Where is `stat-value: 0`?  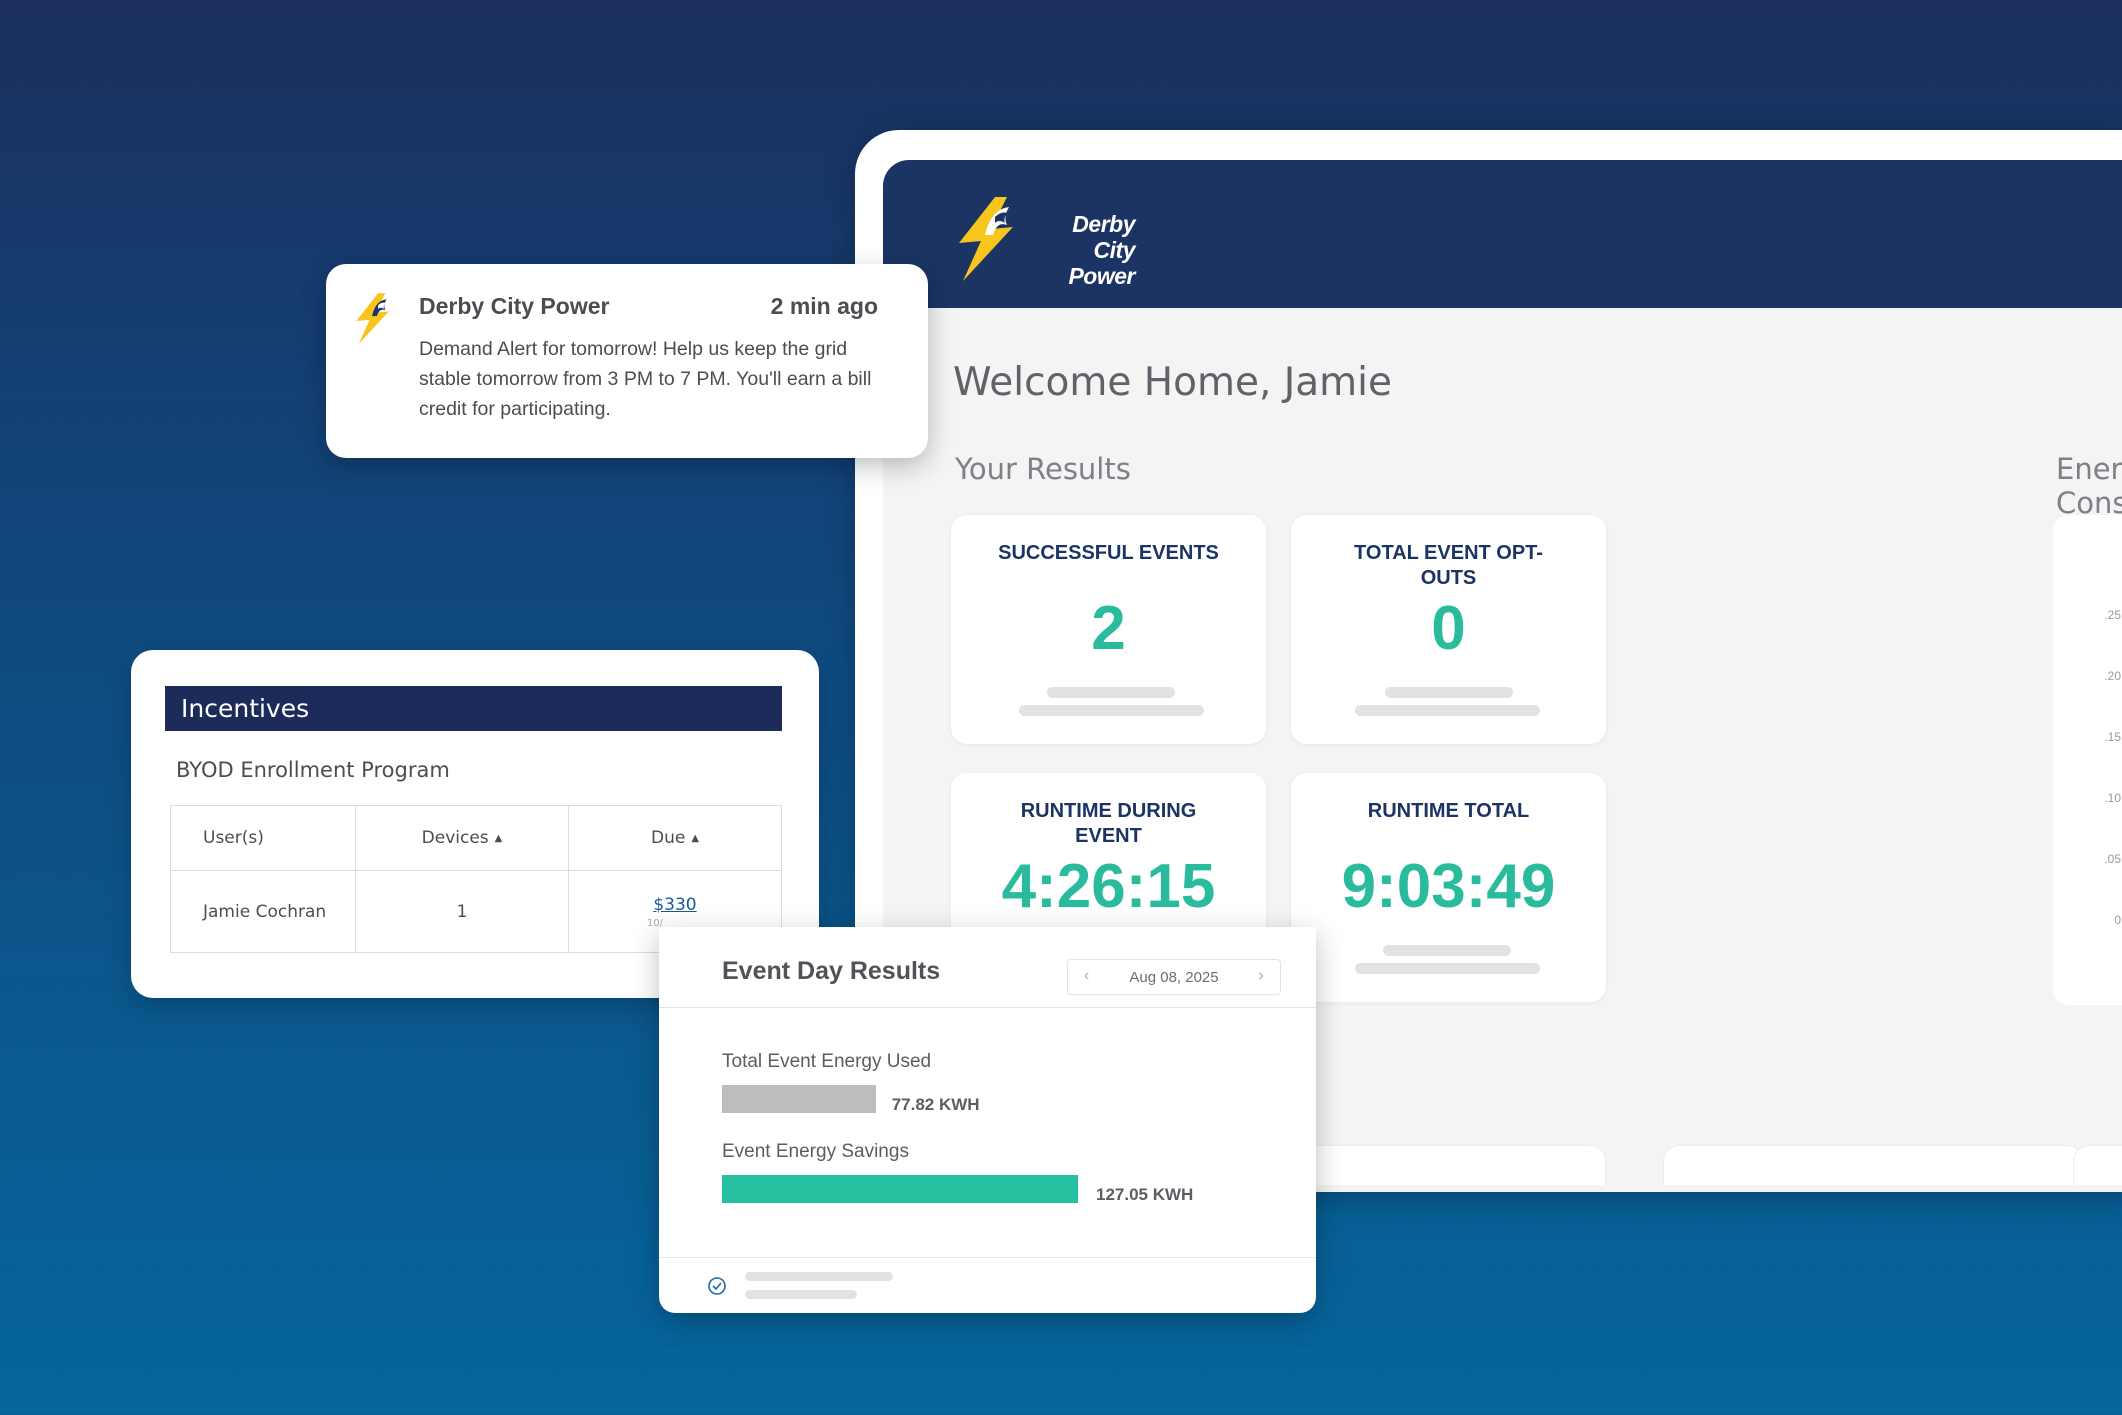
stat-value: 0 is located at coordinates (1448, 628).